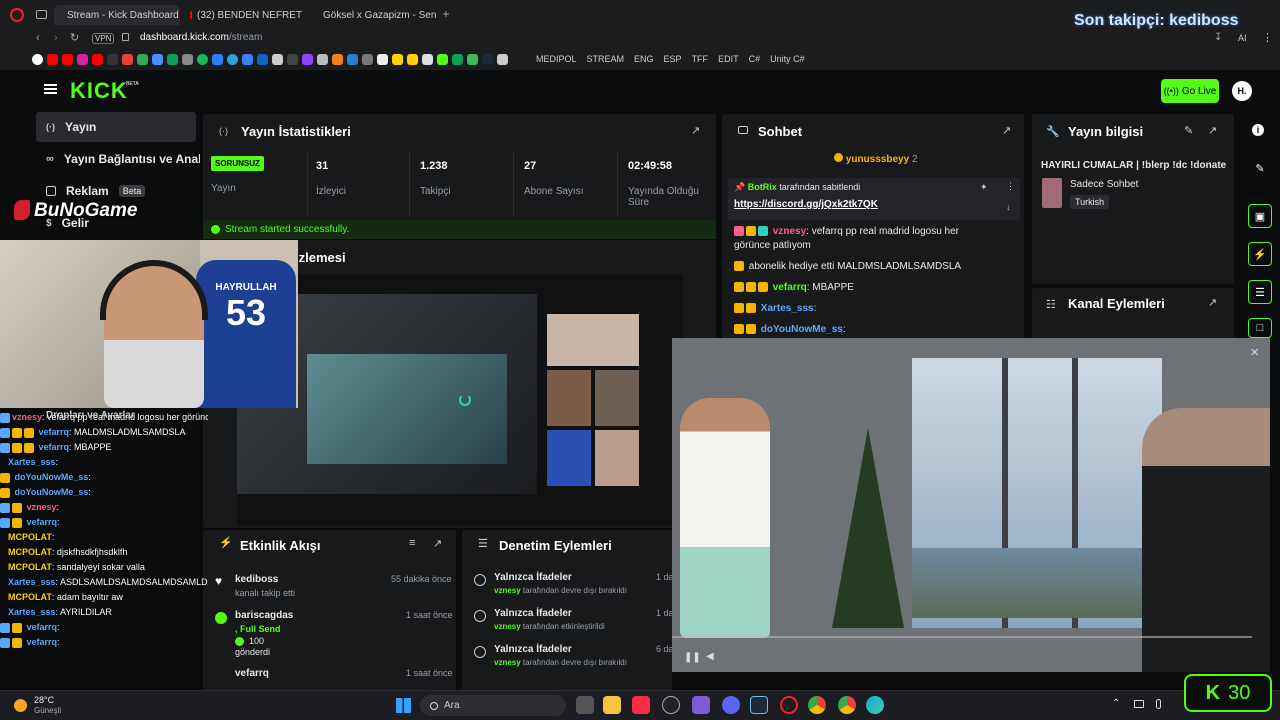  I want to click on edge-icon, so click(875, 705).